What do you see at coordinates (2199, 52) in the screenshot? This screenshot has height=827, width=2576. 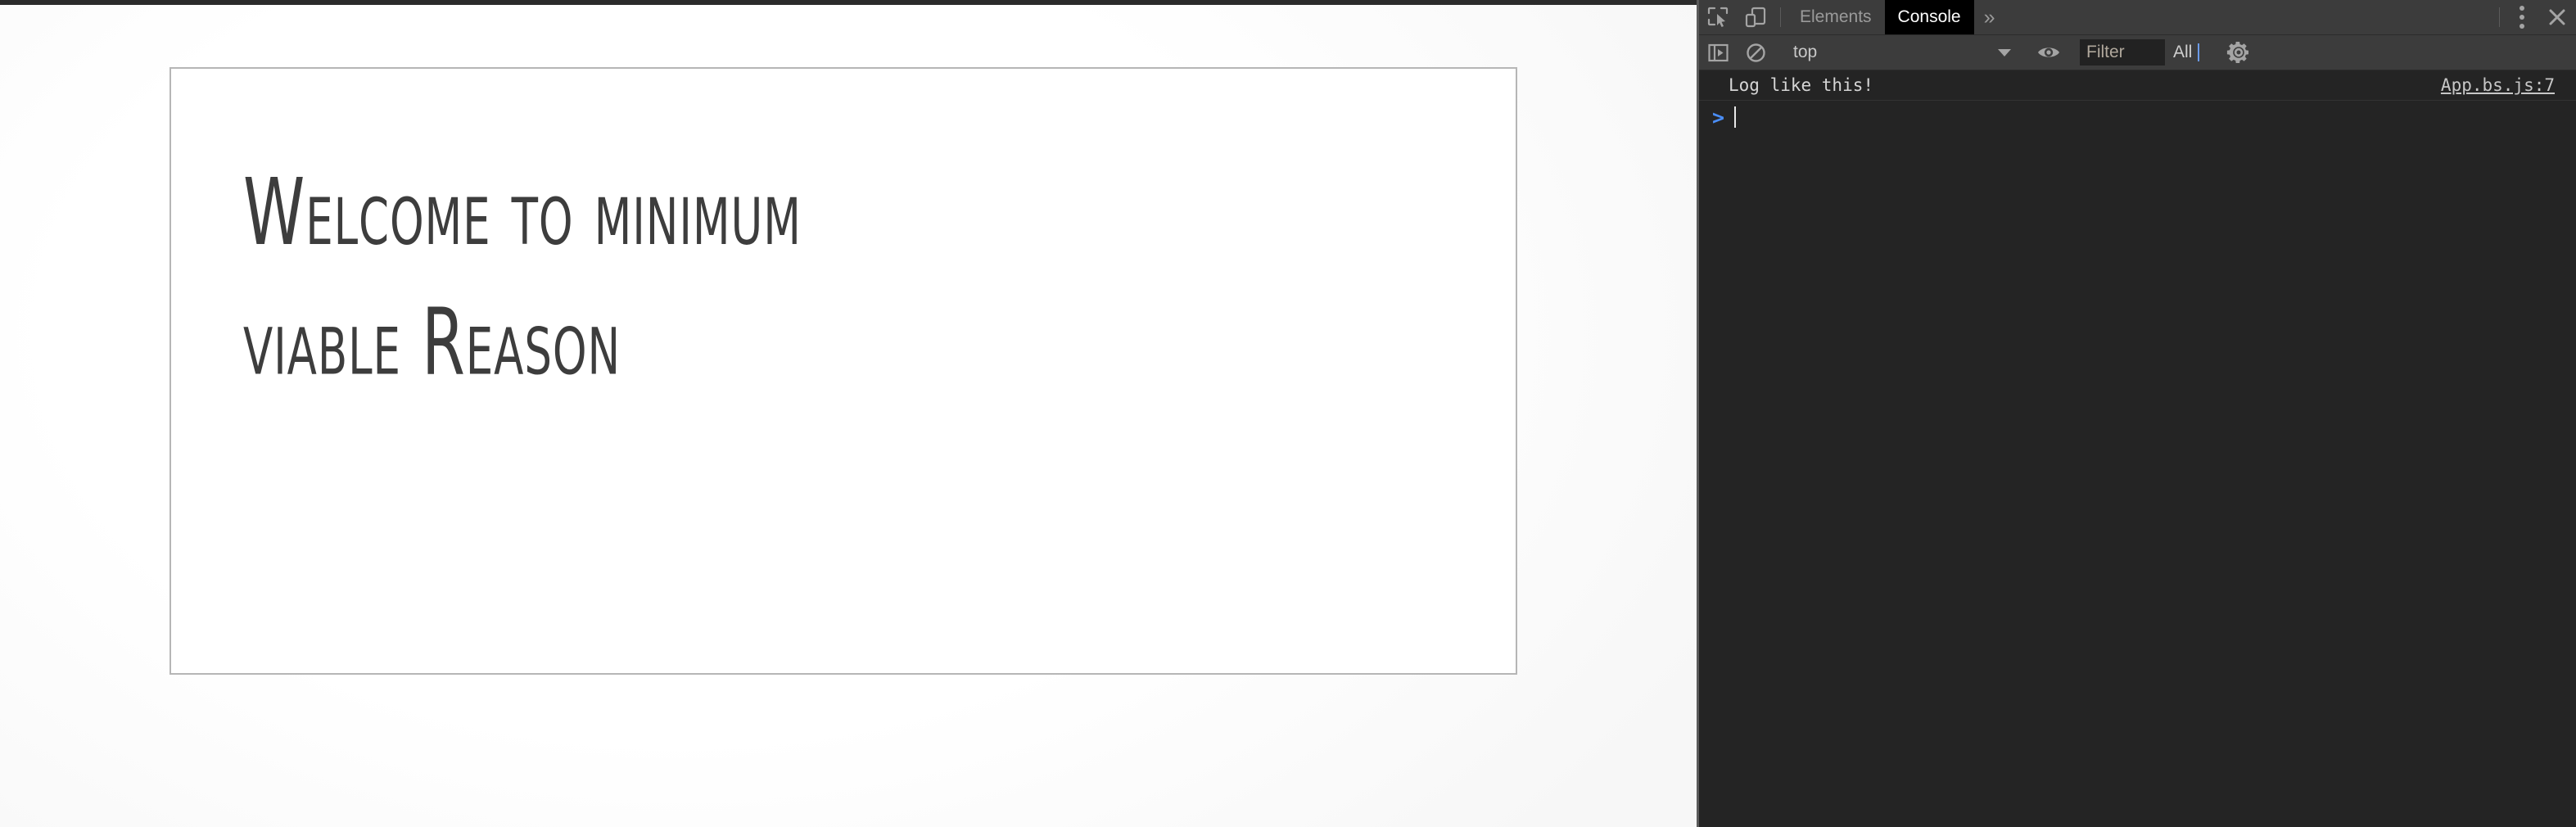 I see `log-level-caret` at bounding box center [2199, 52].